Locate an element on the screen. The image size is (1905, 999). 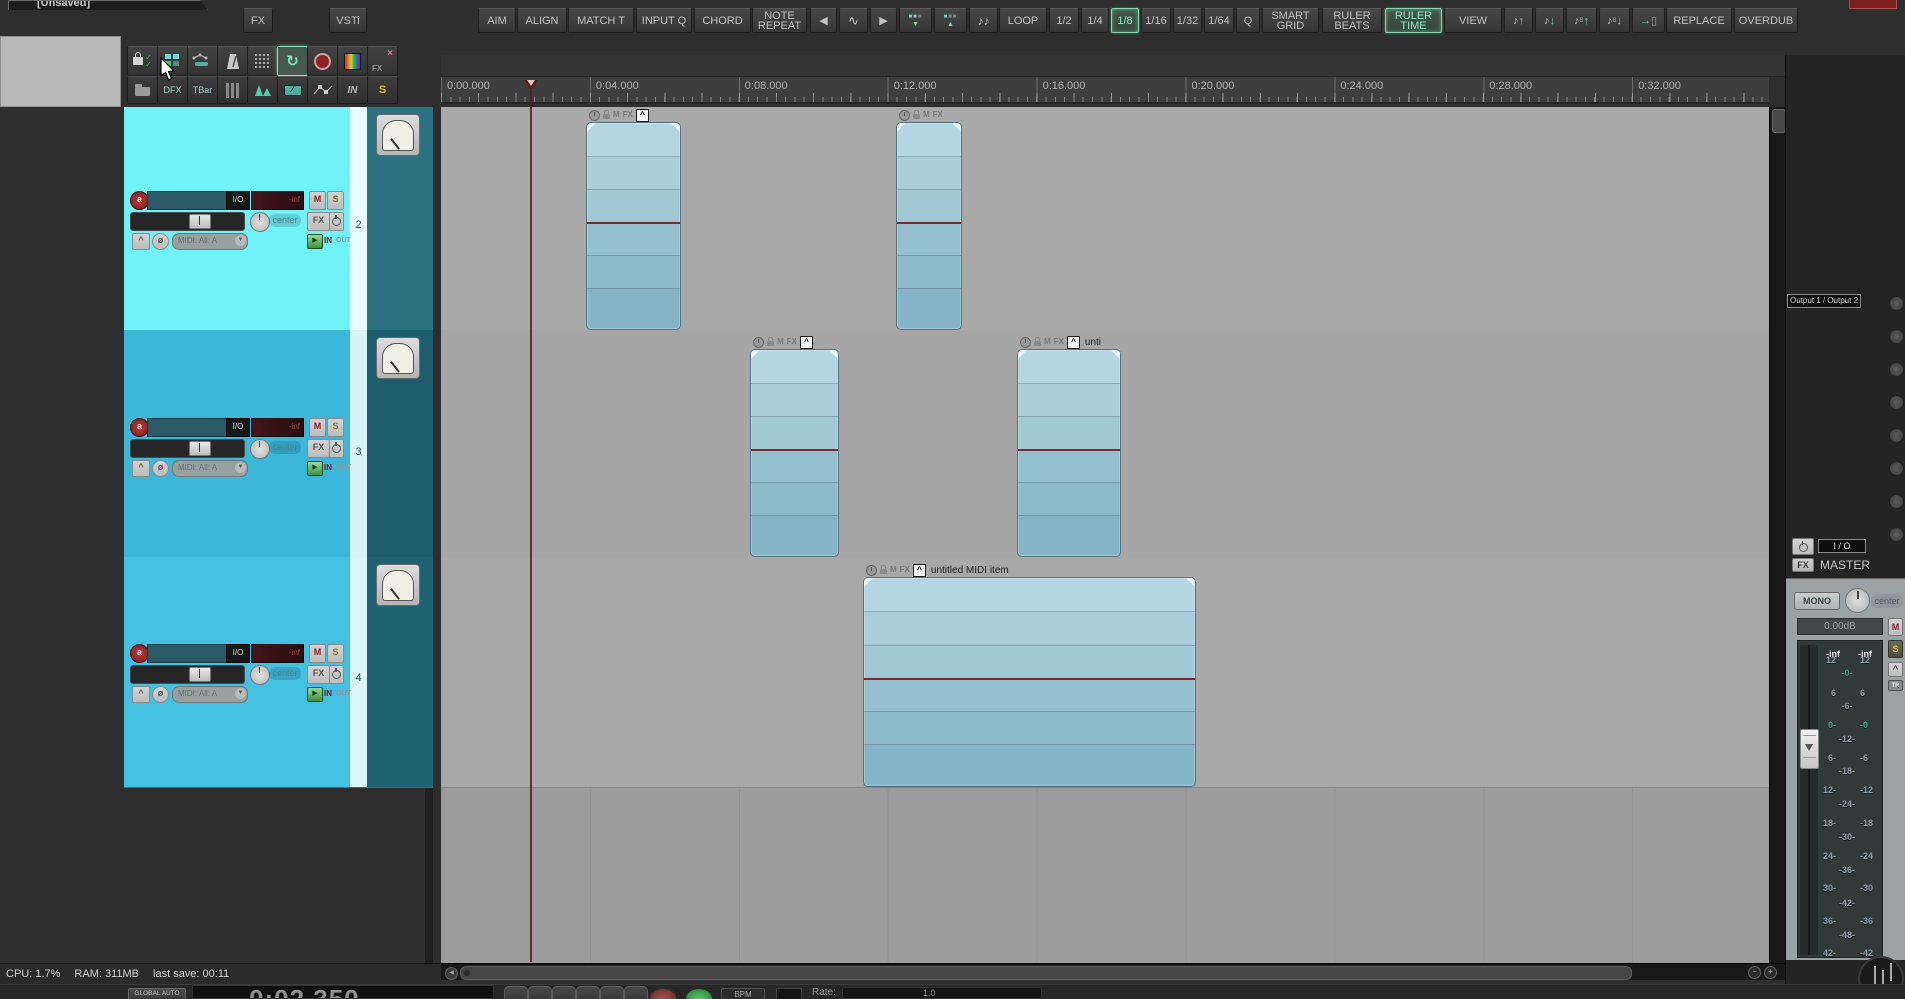
mixer-button is located at coordinates (232, 90).